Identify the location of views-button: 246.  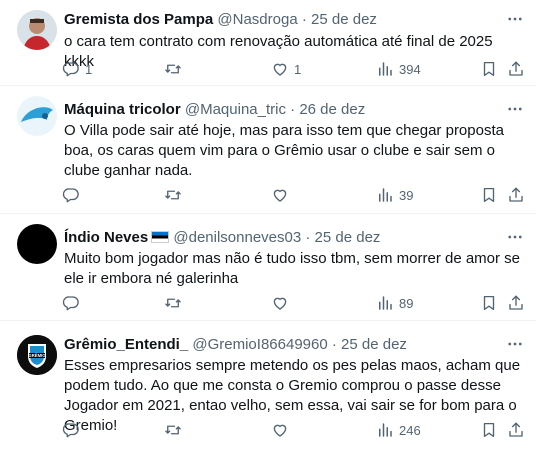
(398, 430).